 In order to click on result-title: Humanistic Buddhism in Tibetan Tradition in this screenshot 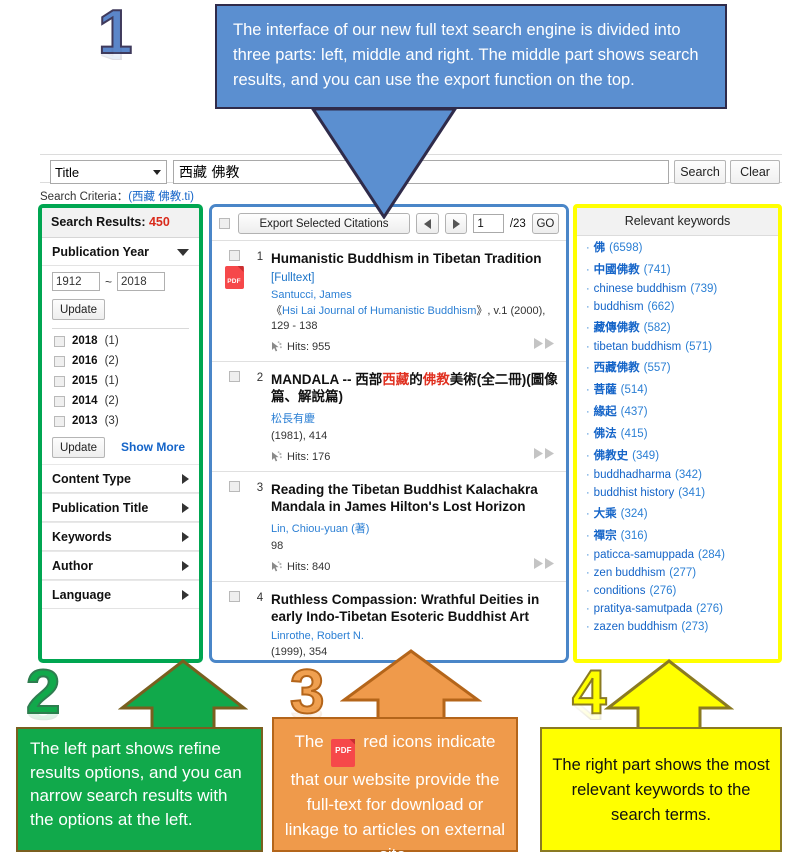, I will do `click(414, 258)`.